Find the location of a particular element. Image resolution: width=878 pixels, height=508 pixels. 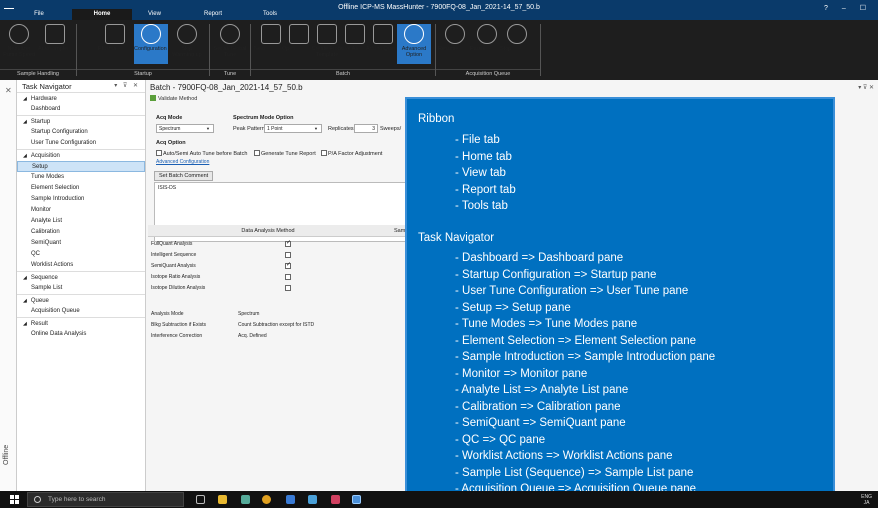

nav-section-sequence: ◢ Sequence is located at coordinates (81, 277).